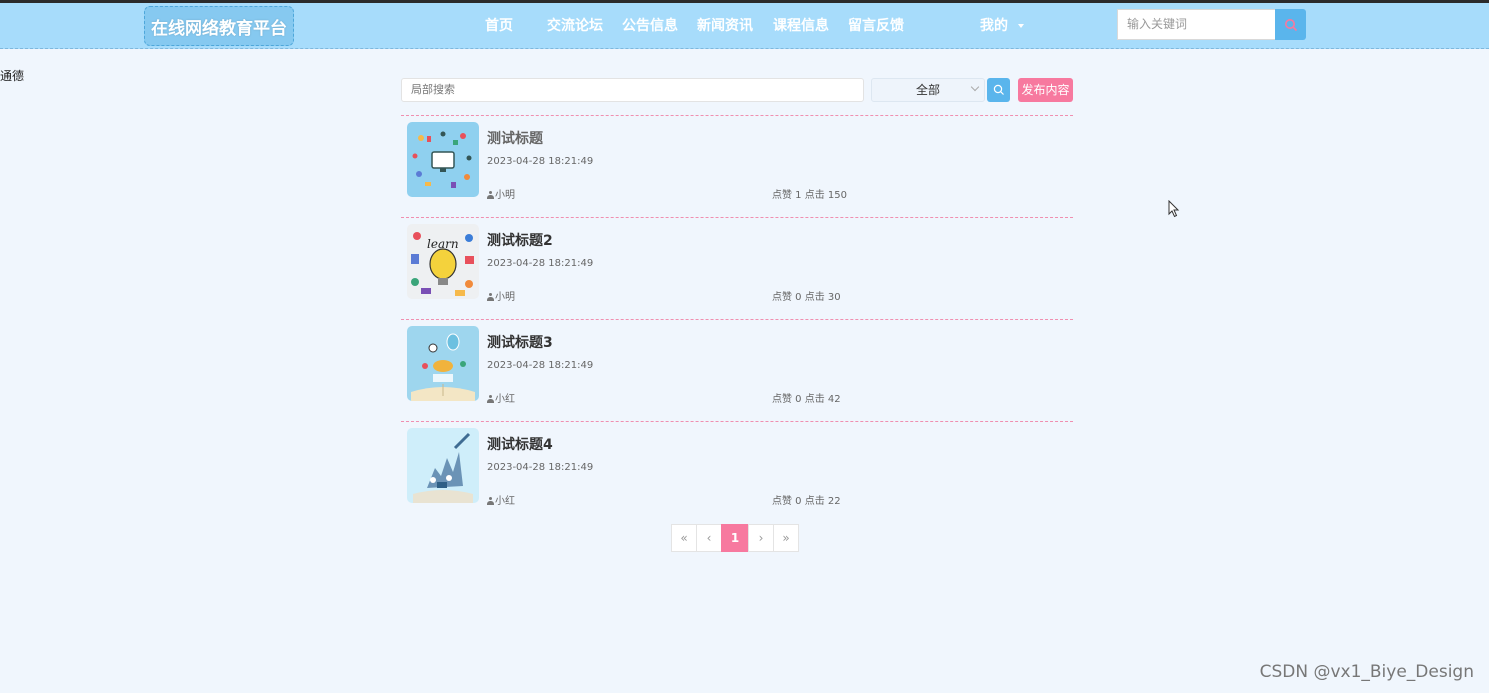 This screenshot has height=693, width=1489. I want to click on mouse-cursor-icon, so click(1174, 209).